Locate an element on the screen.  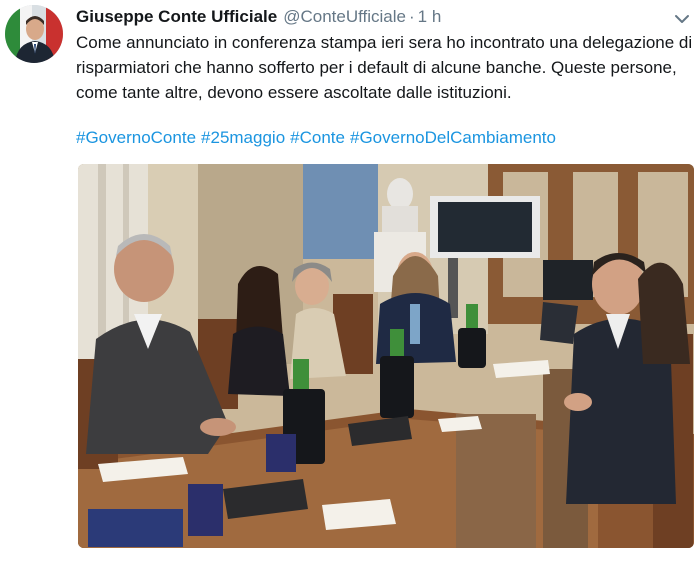
tweet-timestamp: 1 h is located at coordinates (430, 16).